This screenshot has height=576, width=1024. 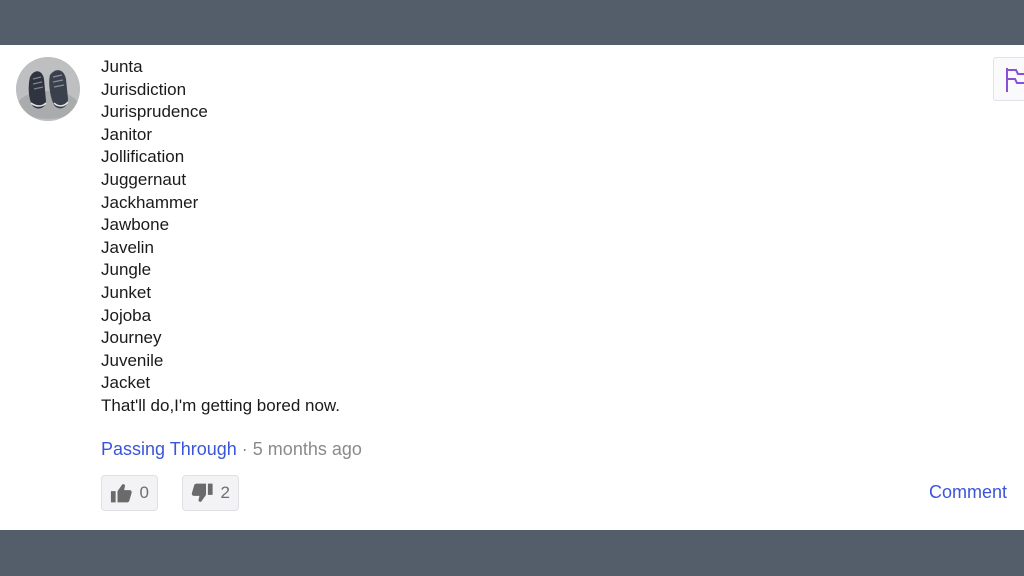 I want to click on comment-line: Jacket, so click(x=126, y=383).